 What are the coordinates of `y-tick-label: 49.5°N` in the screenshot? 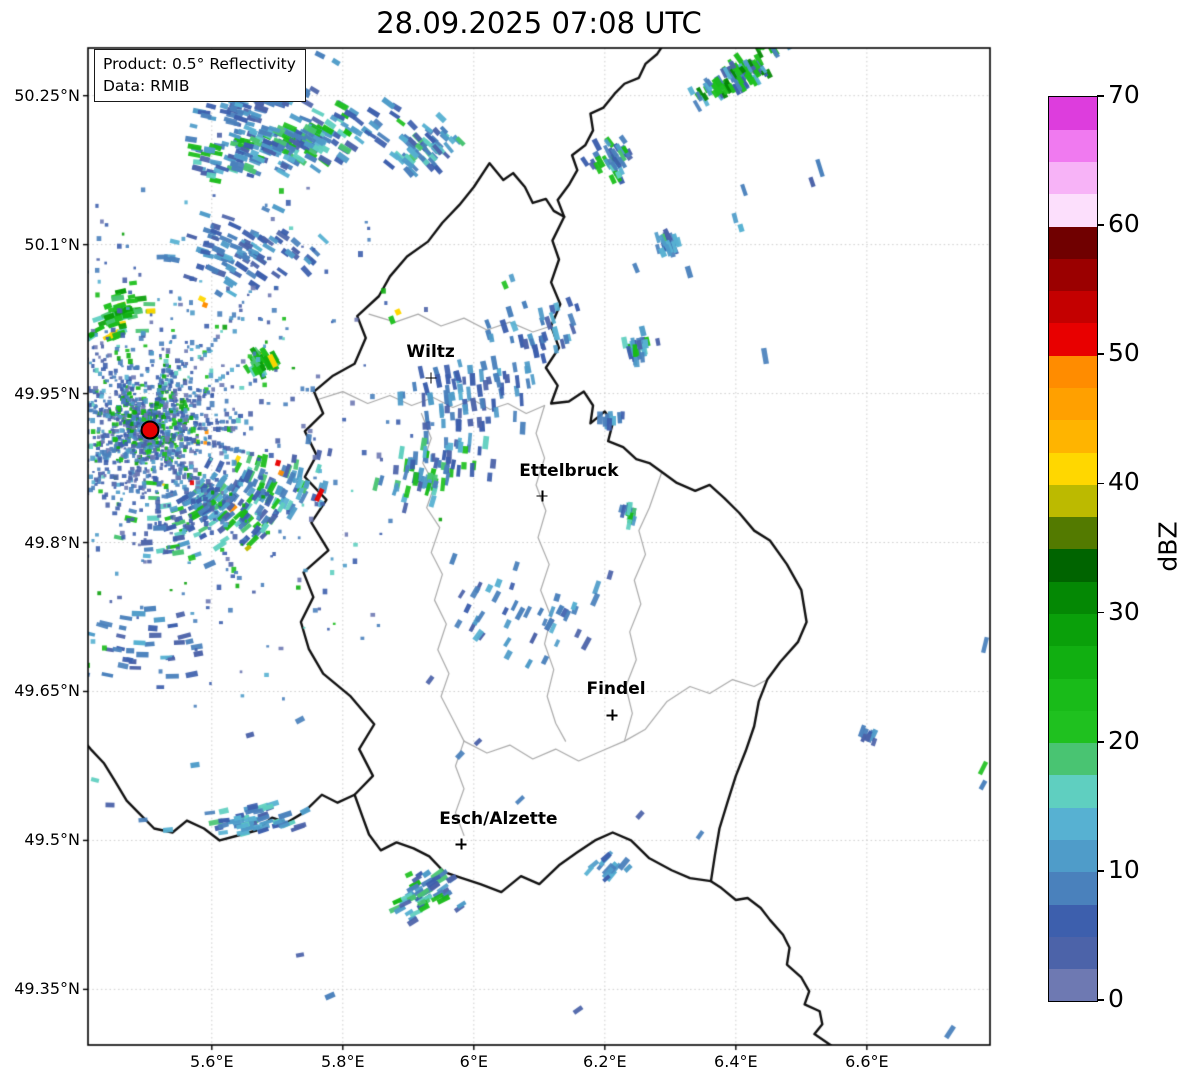 It's located at (52, 840).